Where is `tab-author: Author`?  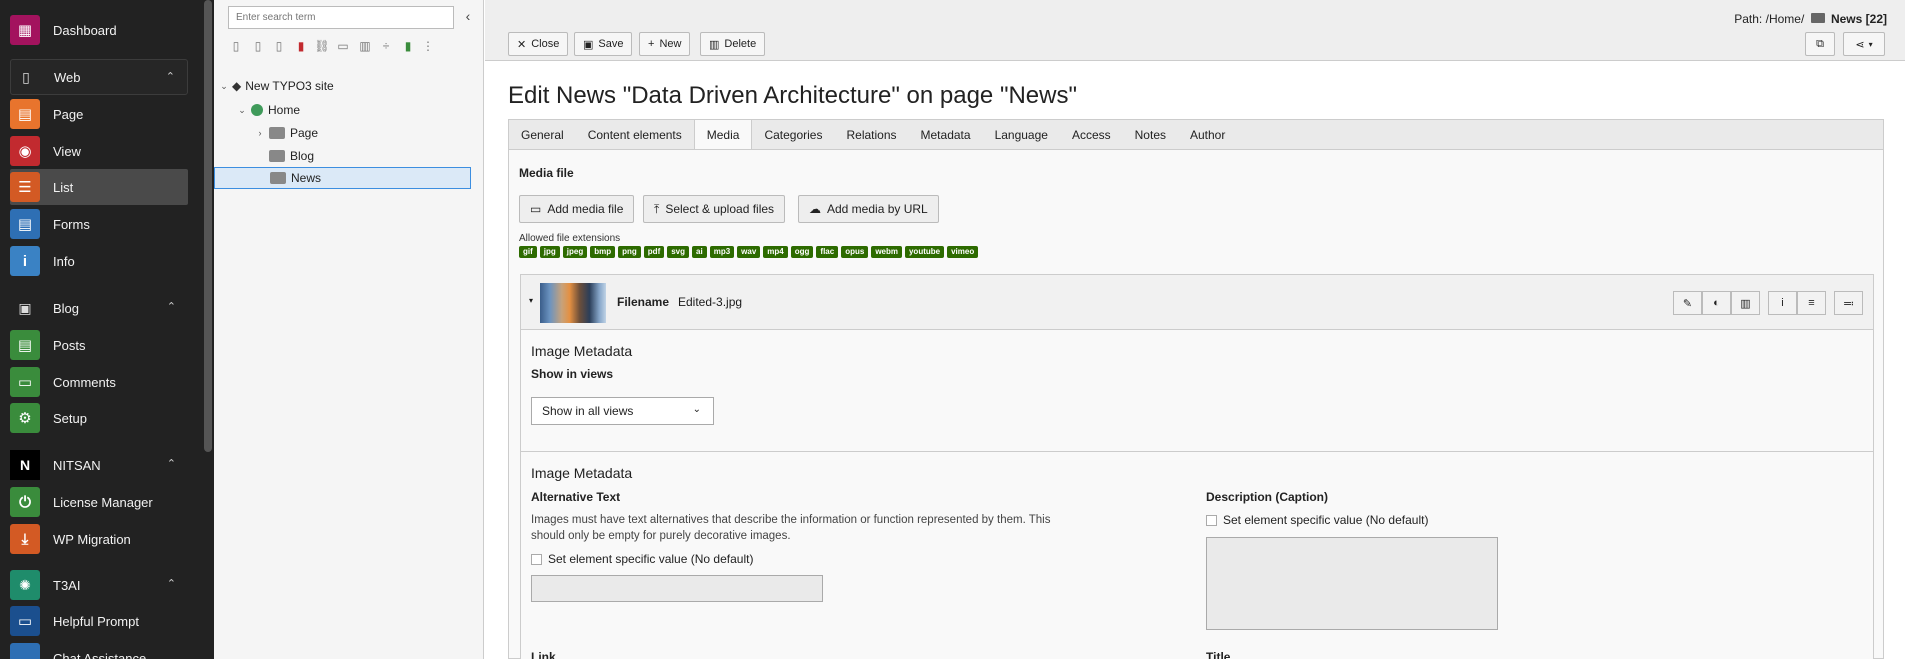 tab-author: Author is located at coordinates (1207, 134).